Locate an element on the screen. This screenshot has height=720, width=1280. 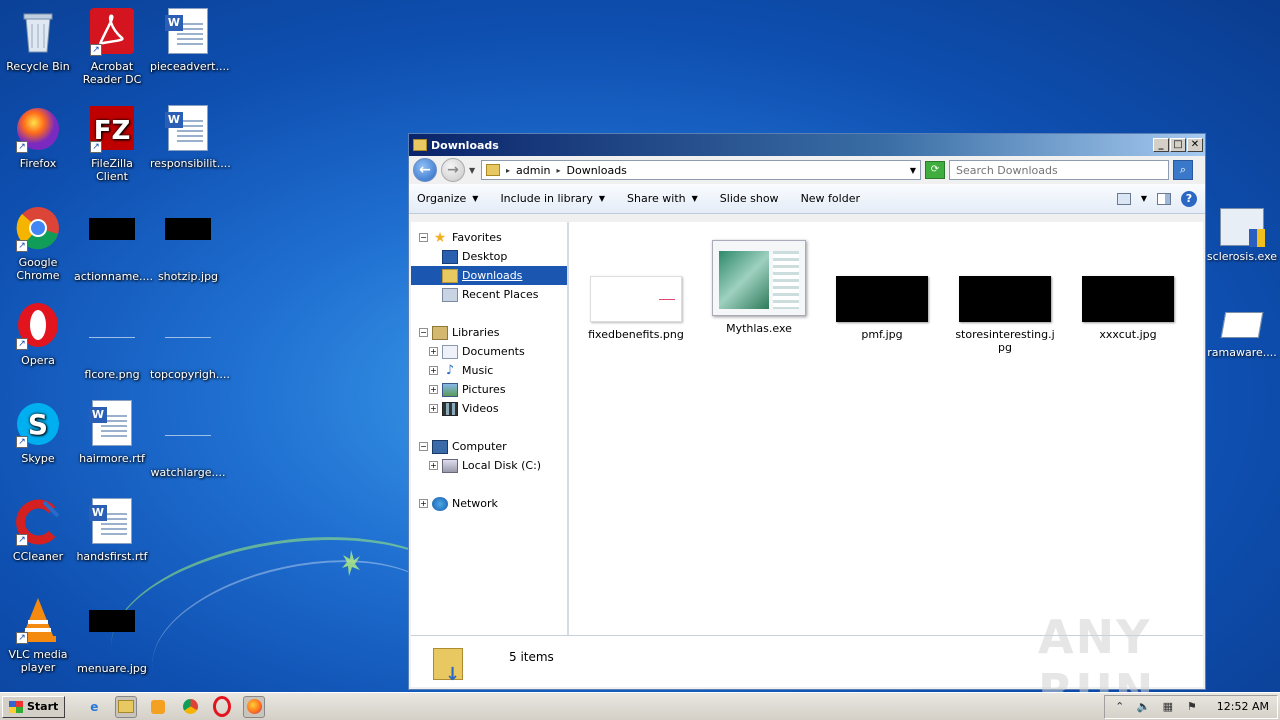
firefox-icon is located at coordinates (254, 706).